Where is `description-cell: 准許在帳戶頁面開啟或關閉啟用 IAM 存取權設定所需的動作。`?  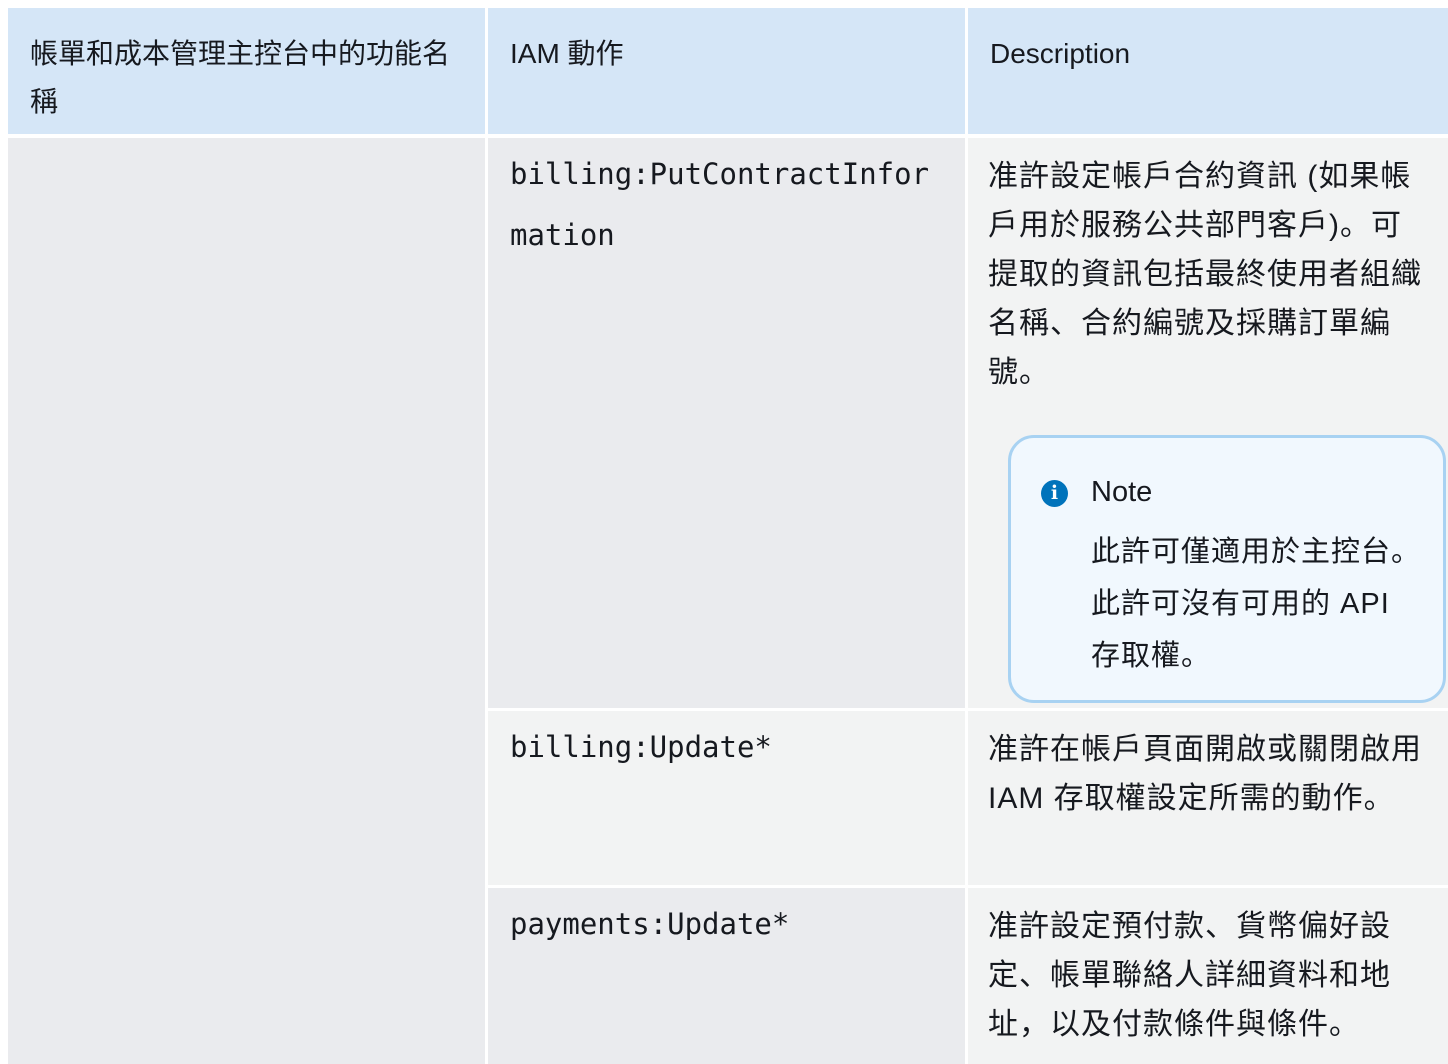 description-cell: 准許在帳戶頁面開啟或關閉啟用 IAM 存取權設定所需的動作。 is located at coordinates (1208, 798).